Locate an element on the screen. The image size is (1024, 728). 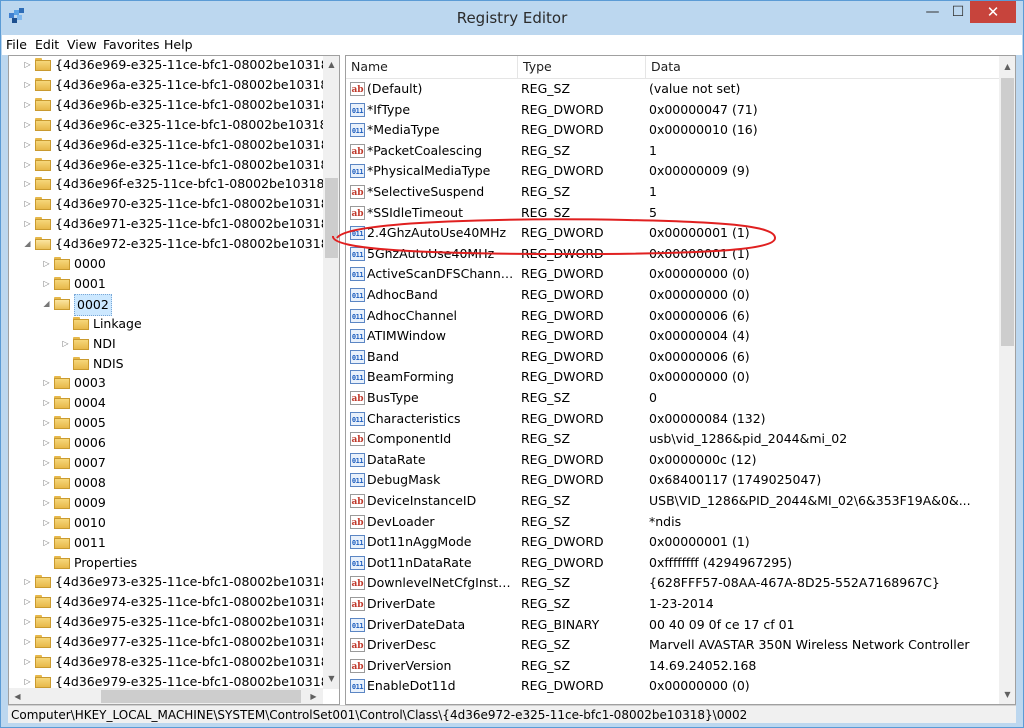
tree-node: ▷ 0010 is located at coordinates (166, 523).